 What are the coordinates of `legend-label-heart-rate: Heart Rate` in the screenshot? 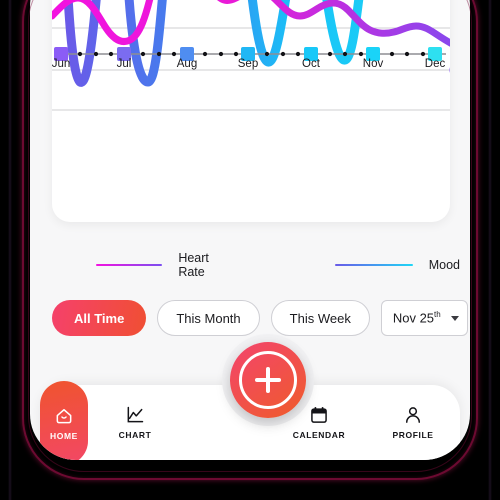 It's located at (193, 265).